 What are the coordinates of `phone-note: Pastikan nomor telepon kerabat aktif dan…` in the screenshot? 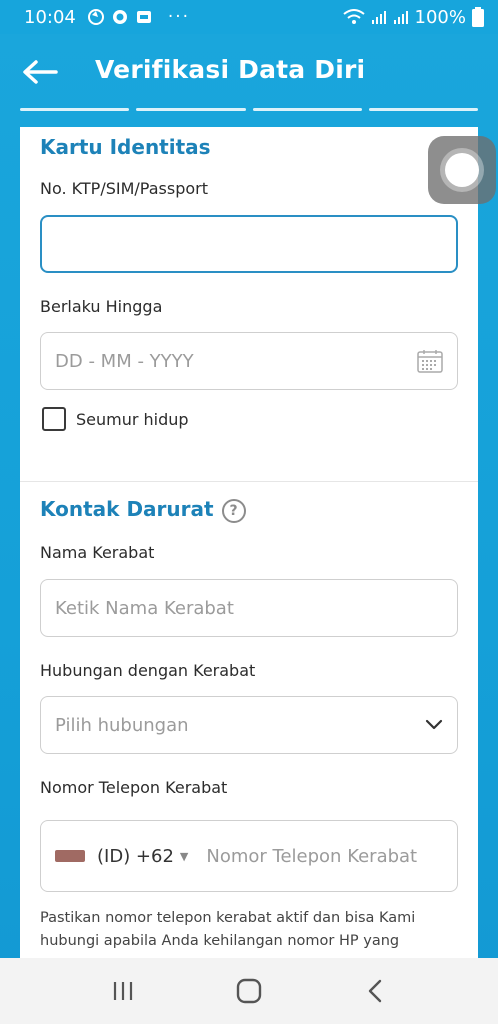 It's located at (228, 929).